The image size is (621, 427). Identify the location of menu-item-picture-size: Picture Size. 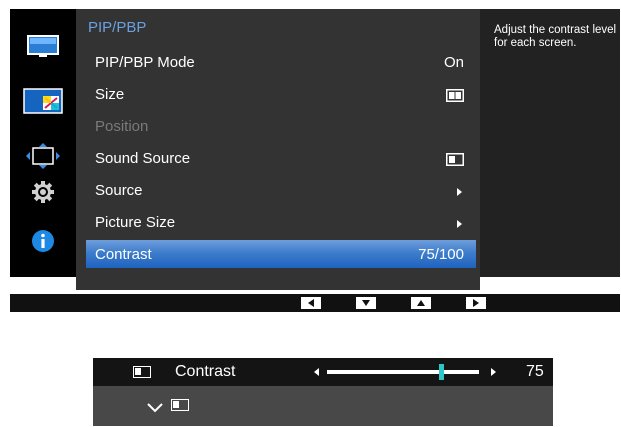
(281, 223).